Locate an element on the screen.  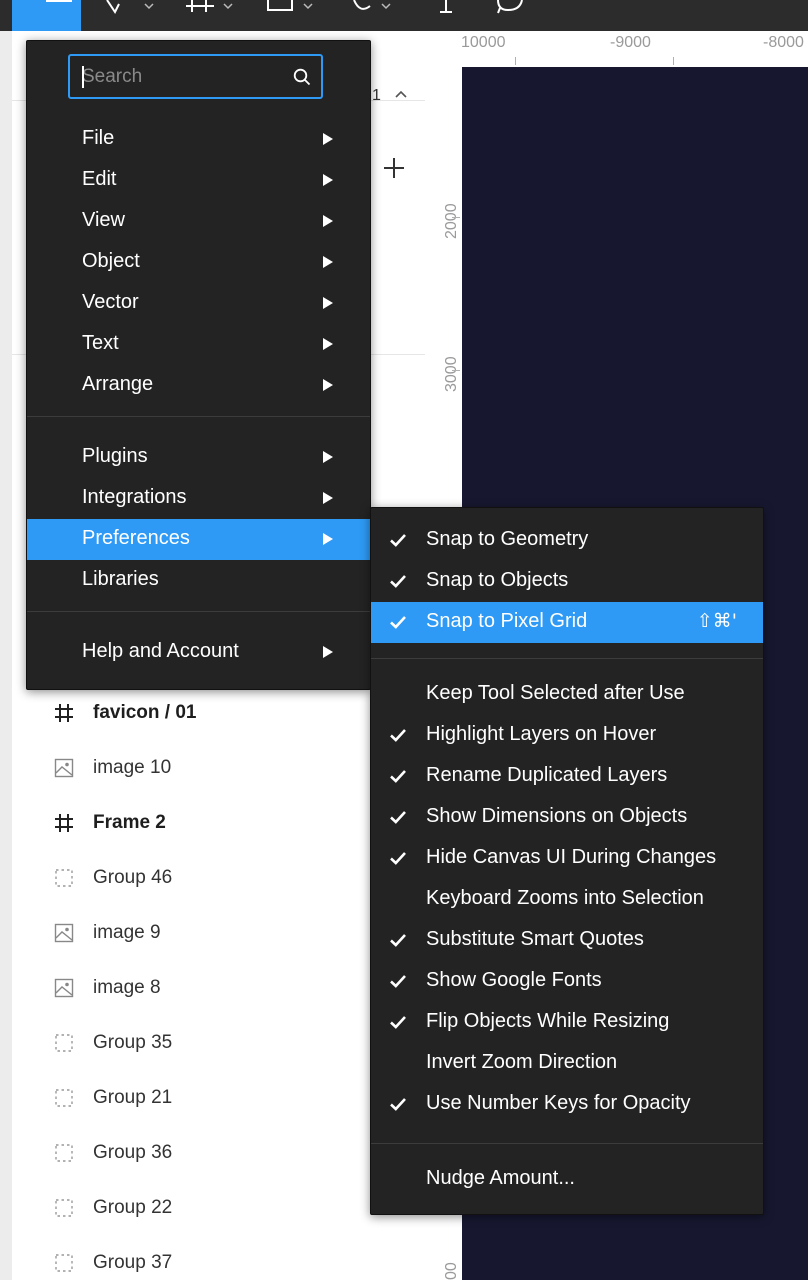
pref-item-substitute-smart-quotes: Substitute Smart Quotes is located at coordinates (567, 940).